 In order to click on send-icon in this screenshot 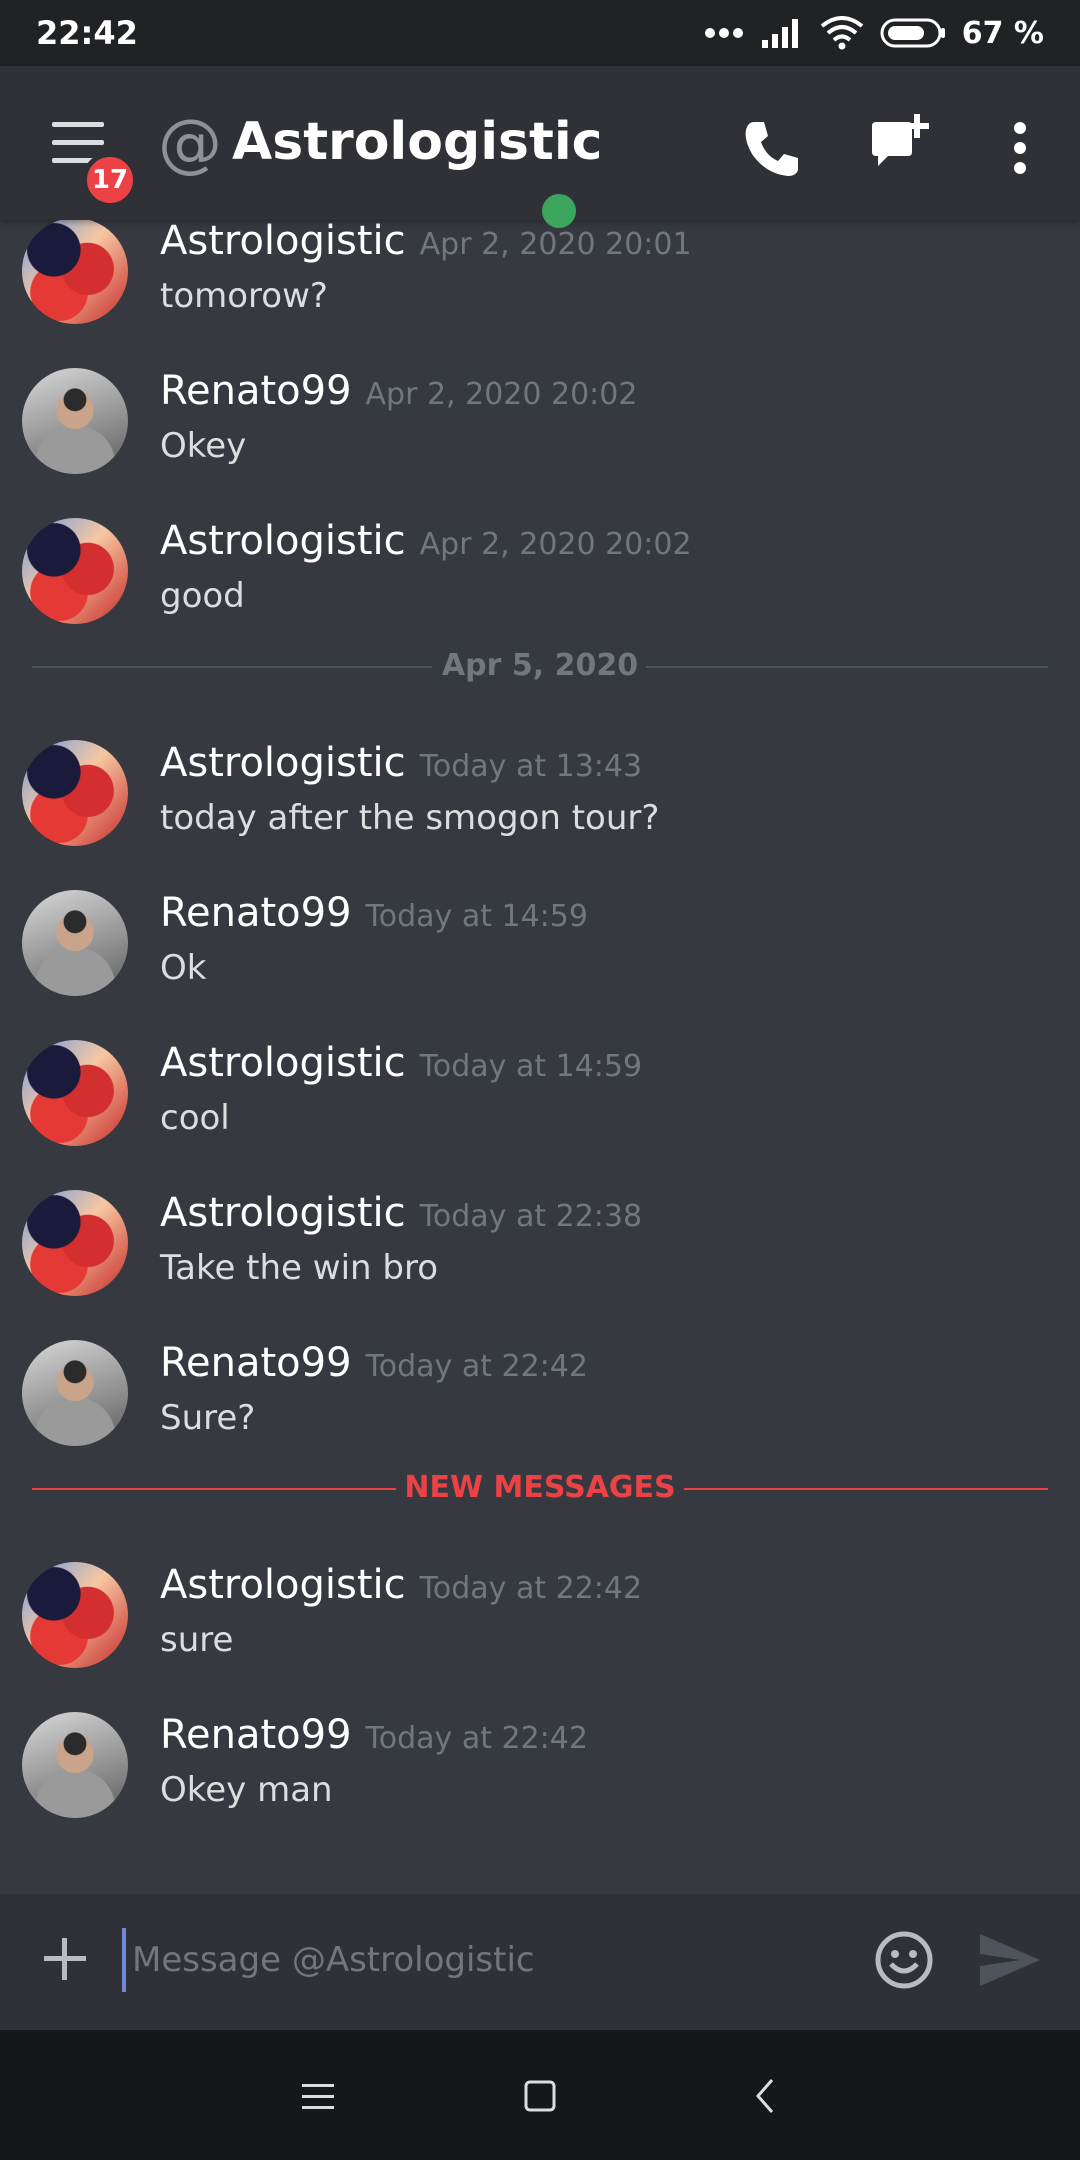, I will do `click(1010, 1960)`.